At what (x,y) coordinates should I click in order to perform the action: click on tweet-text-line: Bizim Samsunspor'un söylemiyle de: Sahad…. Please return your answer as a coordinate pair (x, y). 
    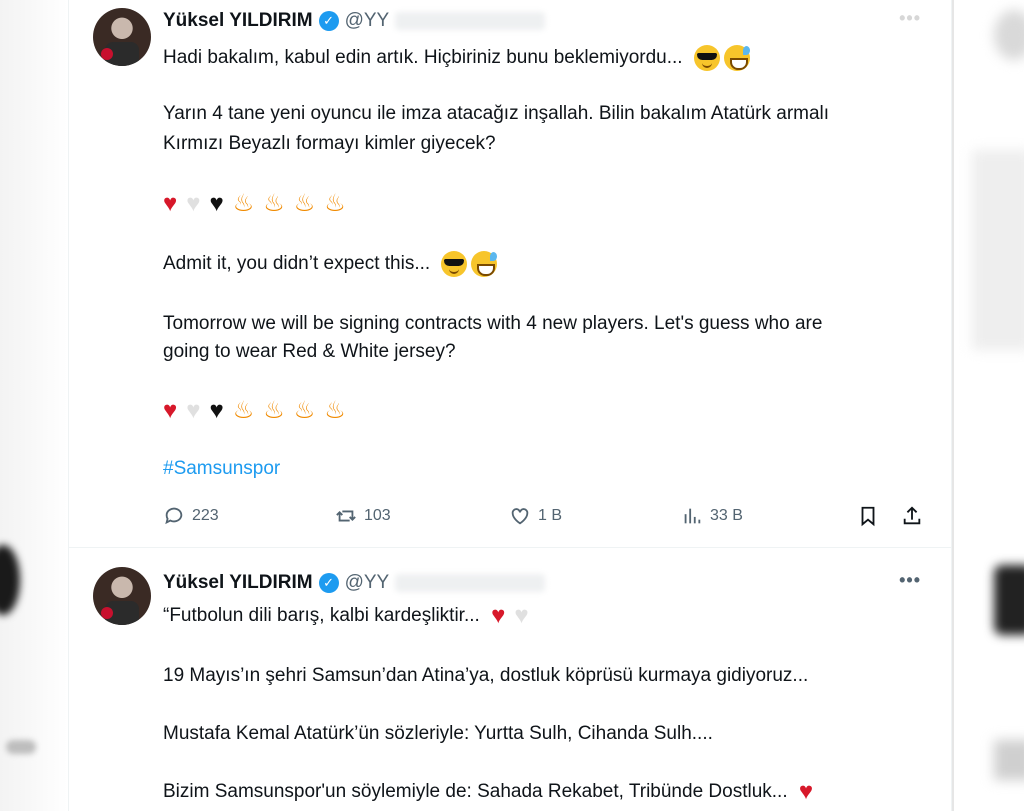
    Looking at the image, I should click on (492, 791).